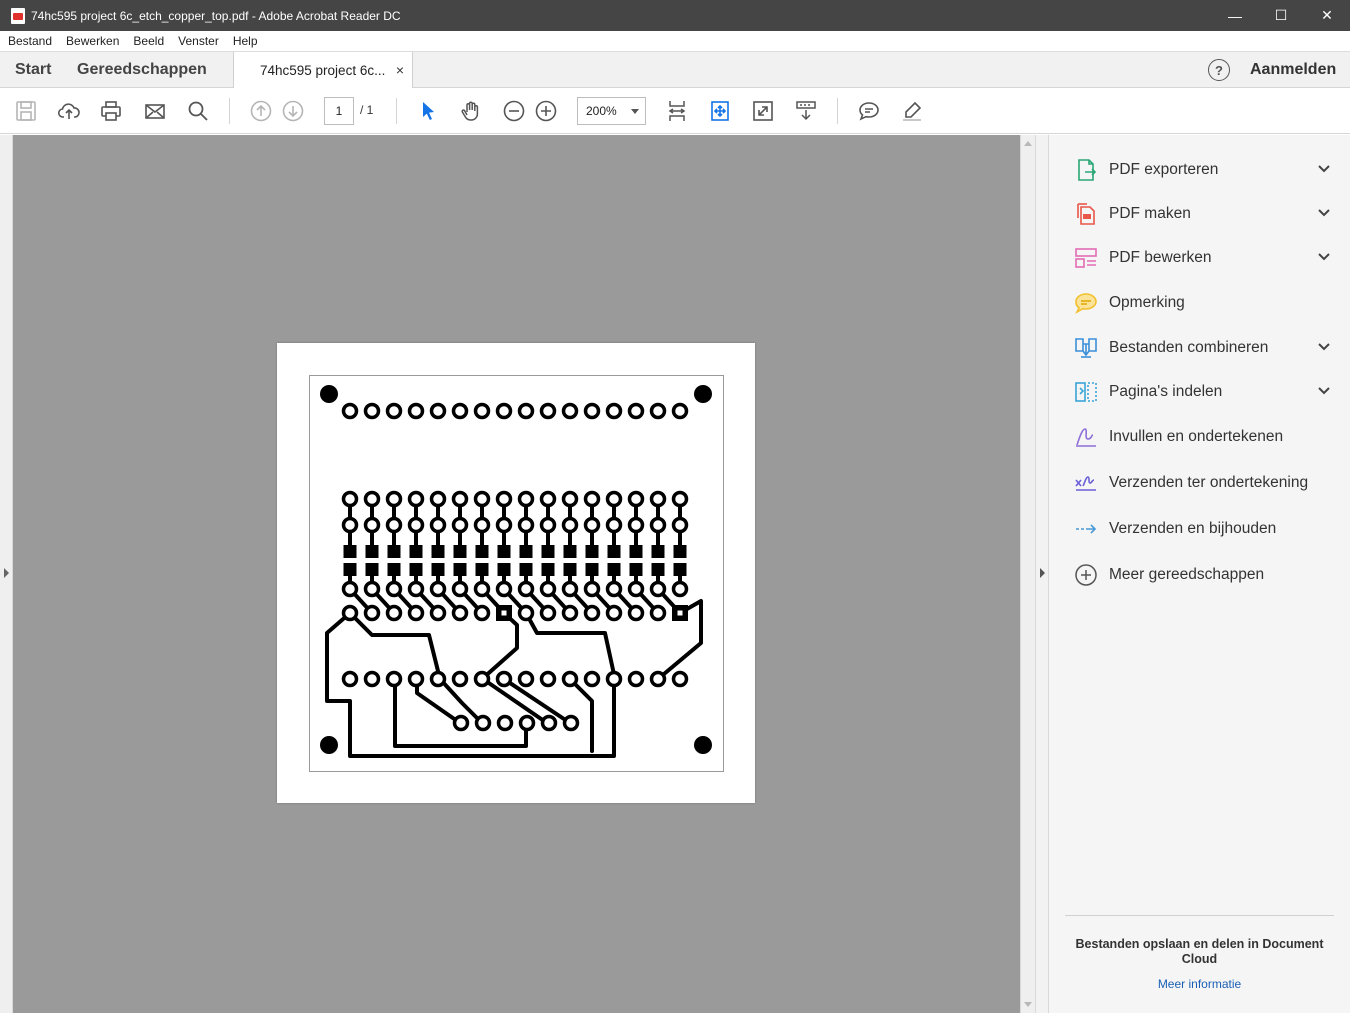  Describe the element at coordinates (1208, 303) in the screenshot. I see `tool-opmerking: Opmerking` at that location.